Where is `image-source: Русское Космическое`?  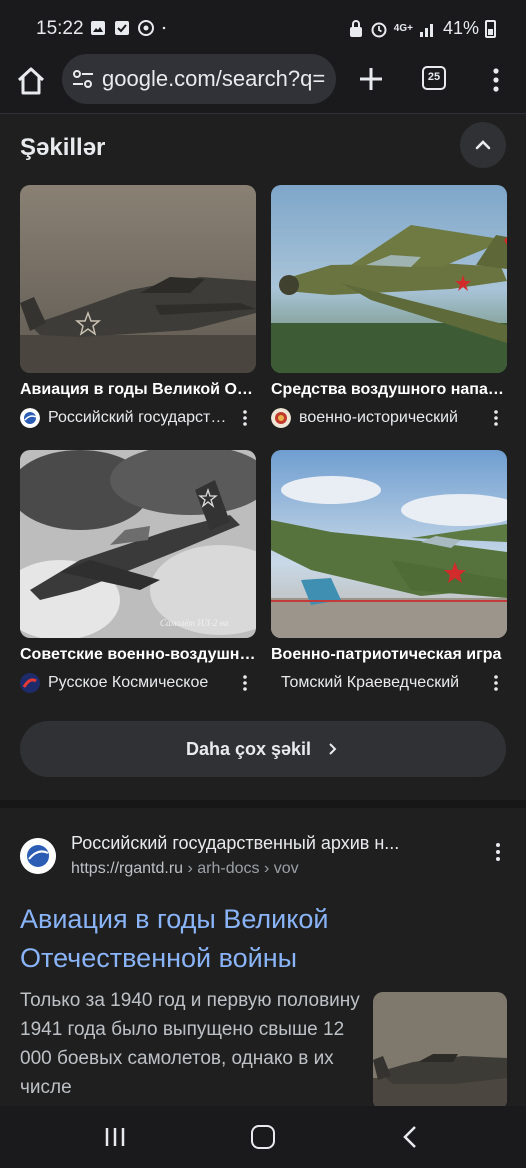 image-source: Русское Космическое is located at coordinates (138, 683).